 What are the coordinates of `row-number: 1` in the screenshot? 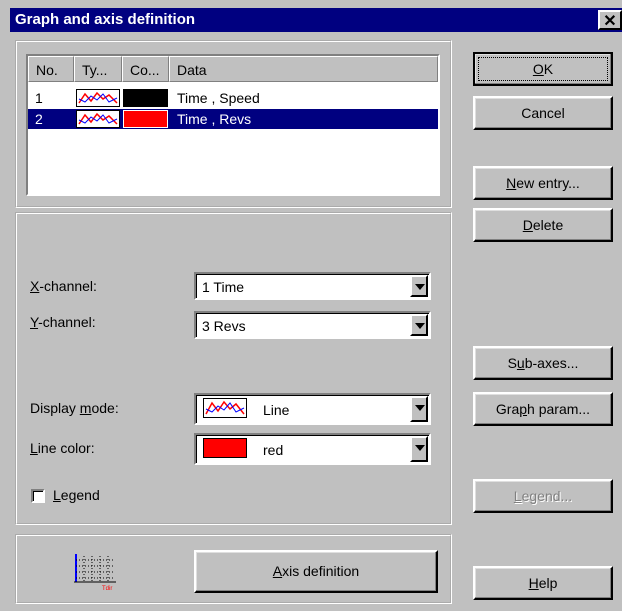 It's located at (39, 98).